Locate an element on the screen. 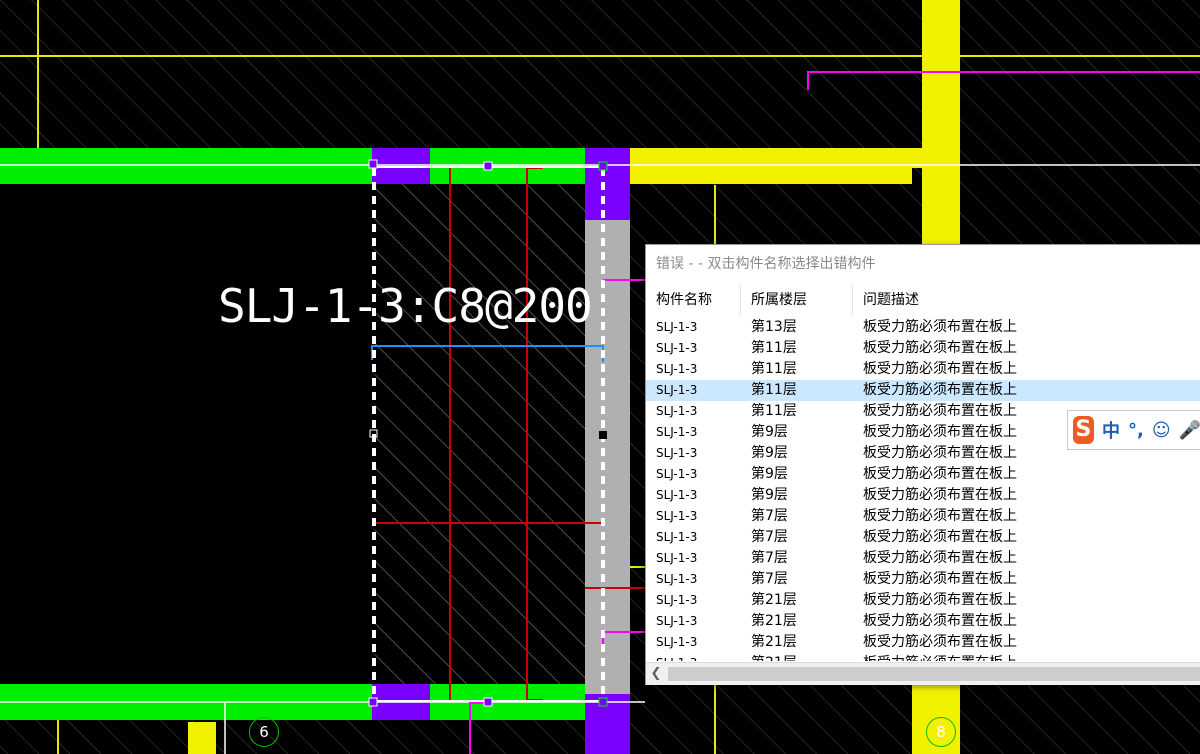 This screenshot has width=1200, height=754. error-table-header: 构件名称 所属楼层 问题描述 is located at coordinates (923, 300).